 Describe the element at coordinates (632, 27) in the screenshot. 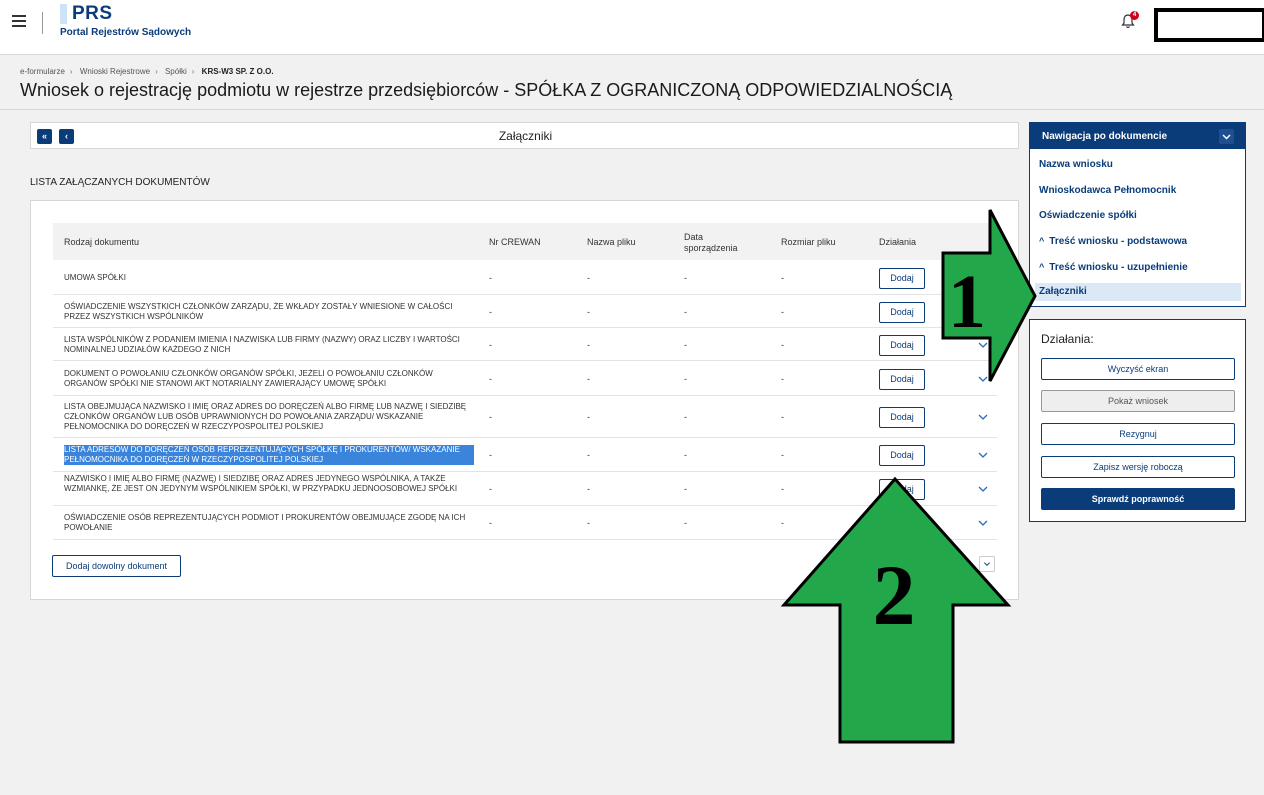

I see `top-bar: PRS Portal Rejestrów Sądowych 4` at that location.